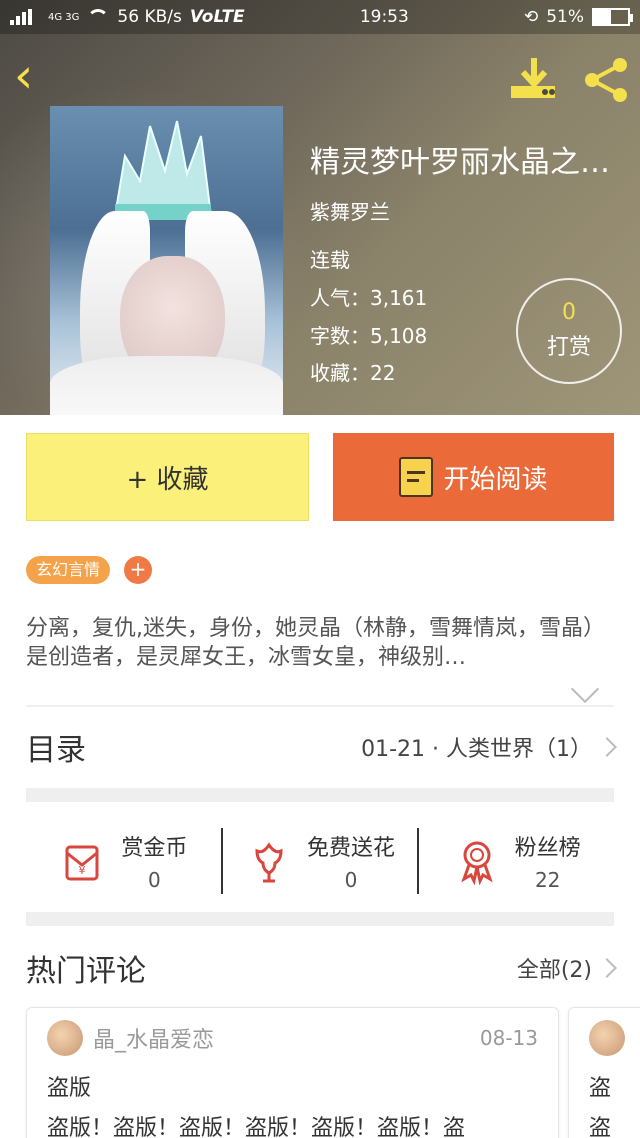 The width and height of the screenshot is (640, 1138). I want to click on flower-reward-text: 免费送花 0, so click(351, 861).